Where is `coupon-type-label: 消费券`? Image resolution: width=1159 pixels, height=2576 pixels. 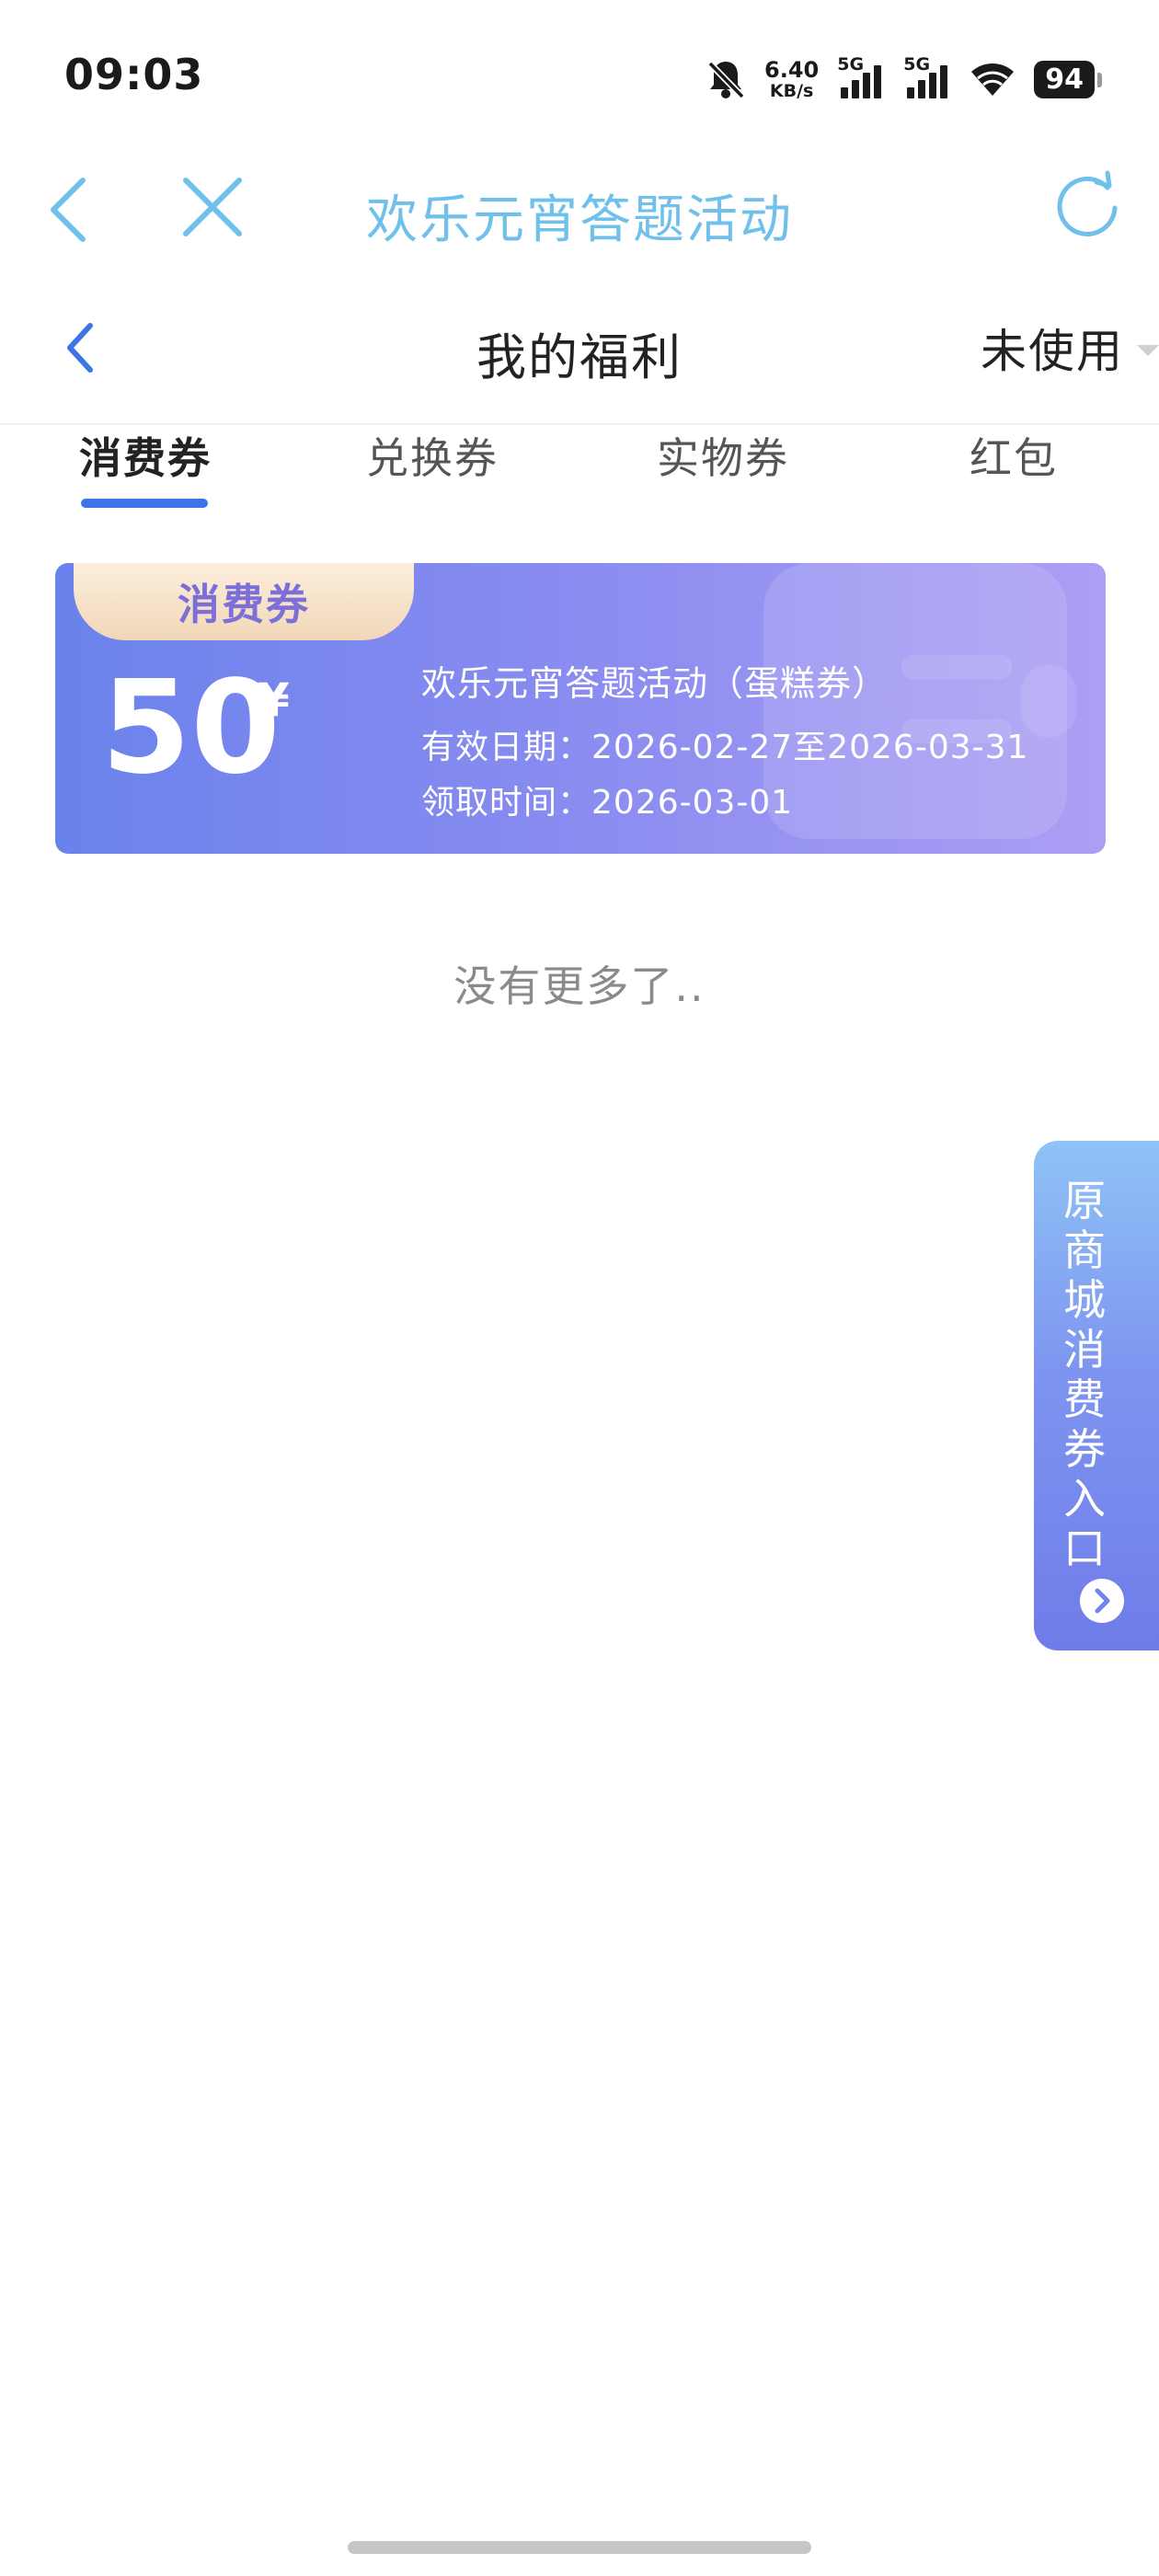
coupon-type-label: 消费券 is located at coordinates (244, 604).